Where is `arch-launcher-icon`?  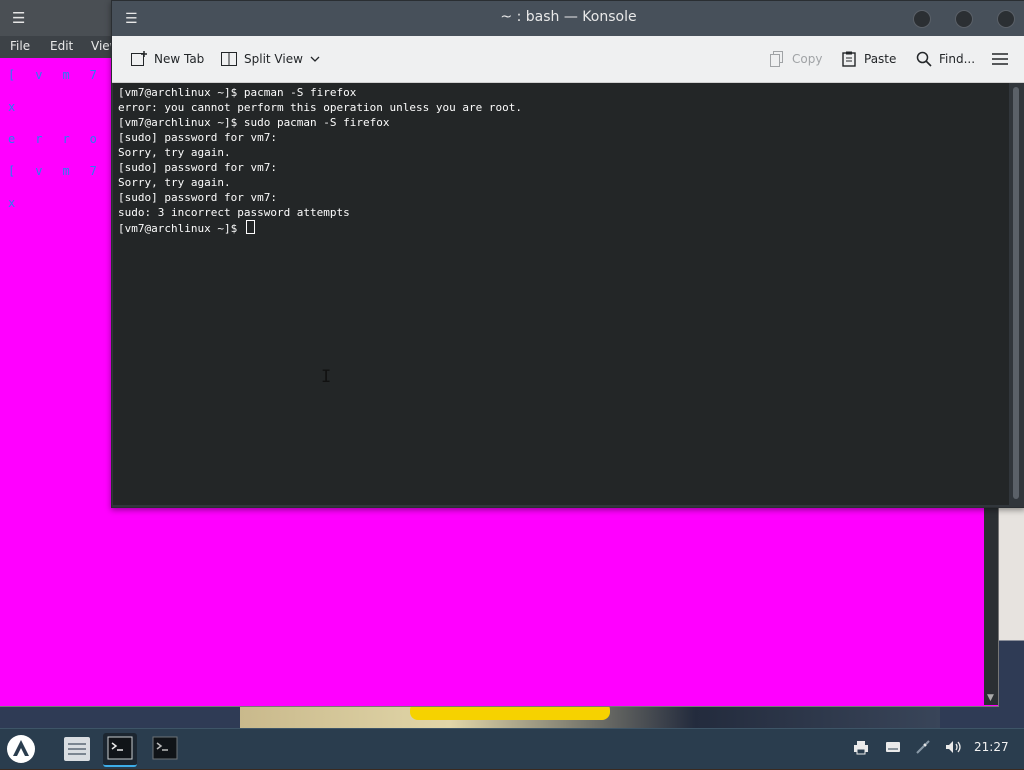 arch-launcher-icon is located at coordinates (21, 752).